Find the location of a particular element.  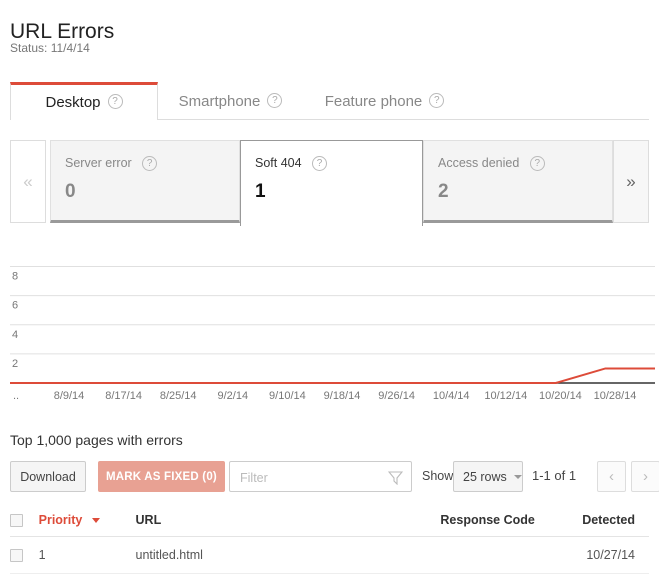

chart-x-tick-label: 10/12/14 is located at coordinates (505, 396).